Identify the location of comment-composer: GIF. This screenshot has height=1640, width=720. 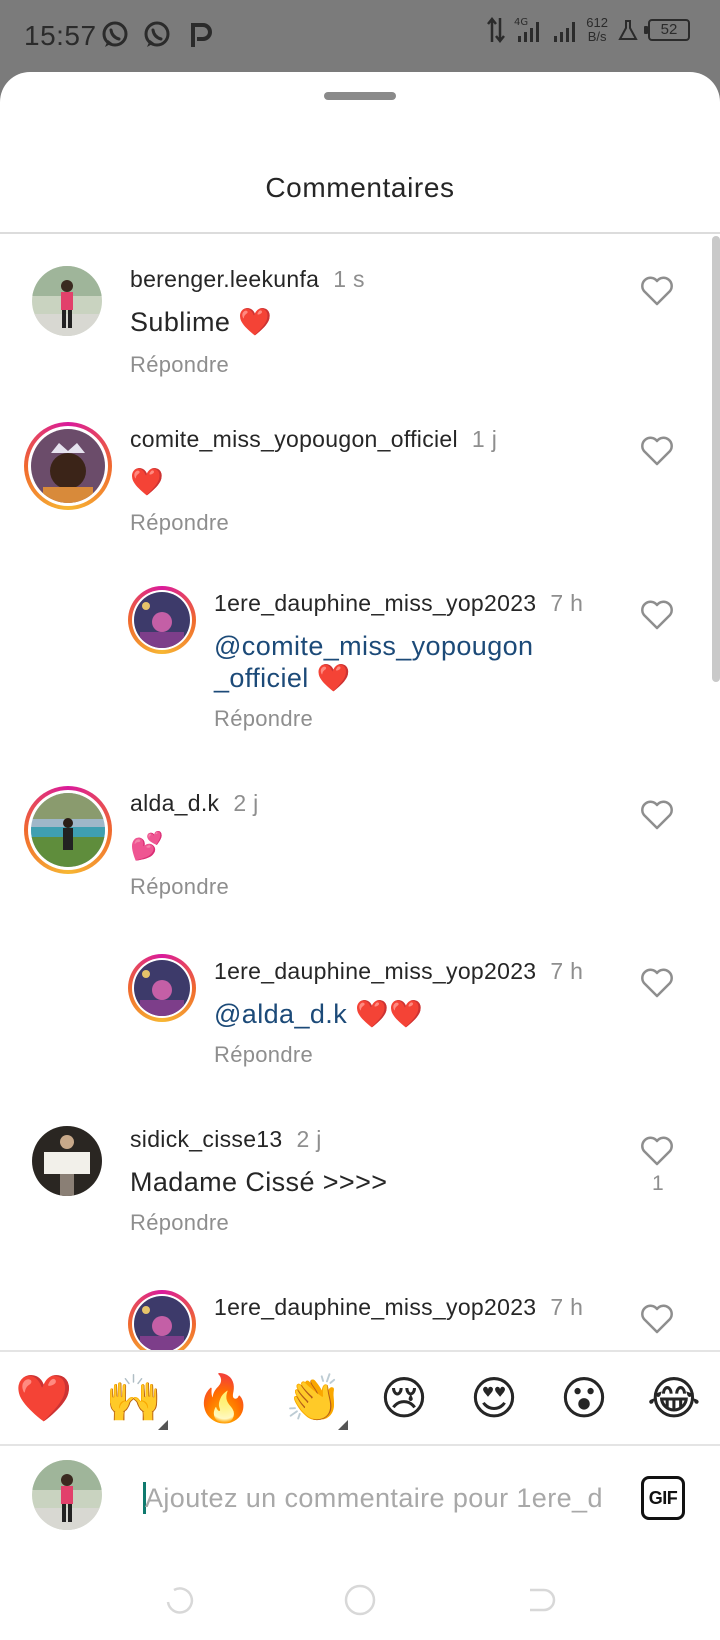
(360, 1503).